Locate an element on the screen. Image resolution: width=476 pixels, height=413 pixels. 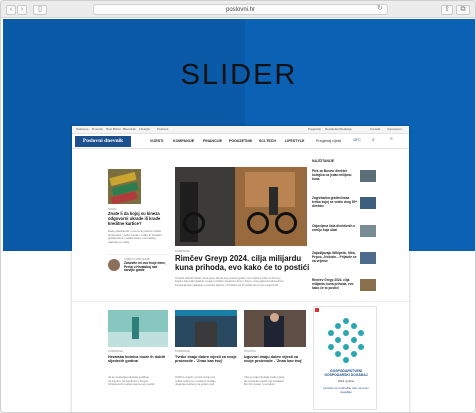
nav-item-poduzetnik: PODUZETNIK is located at coordinates (240, 141).